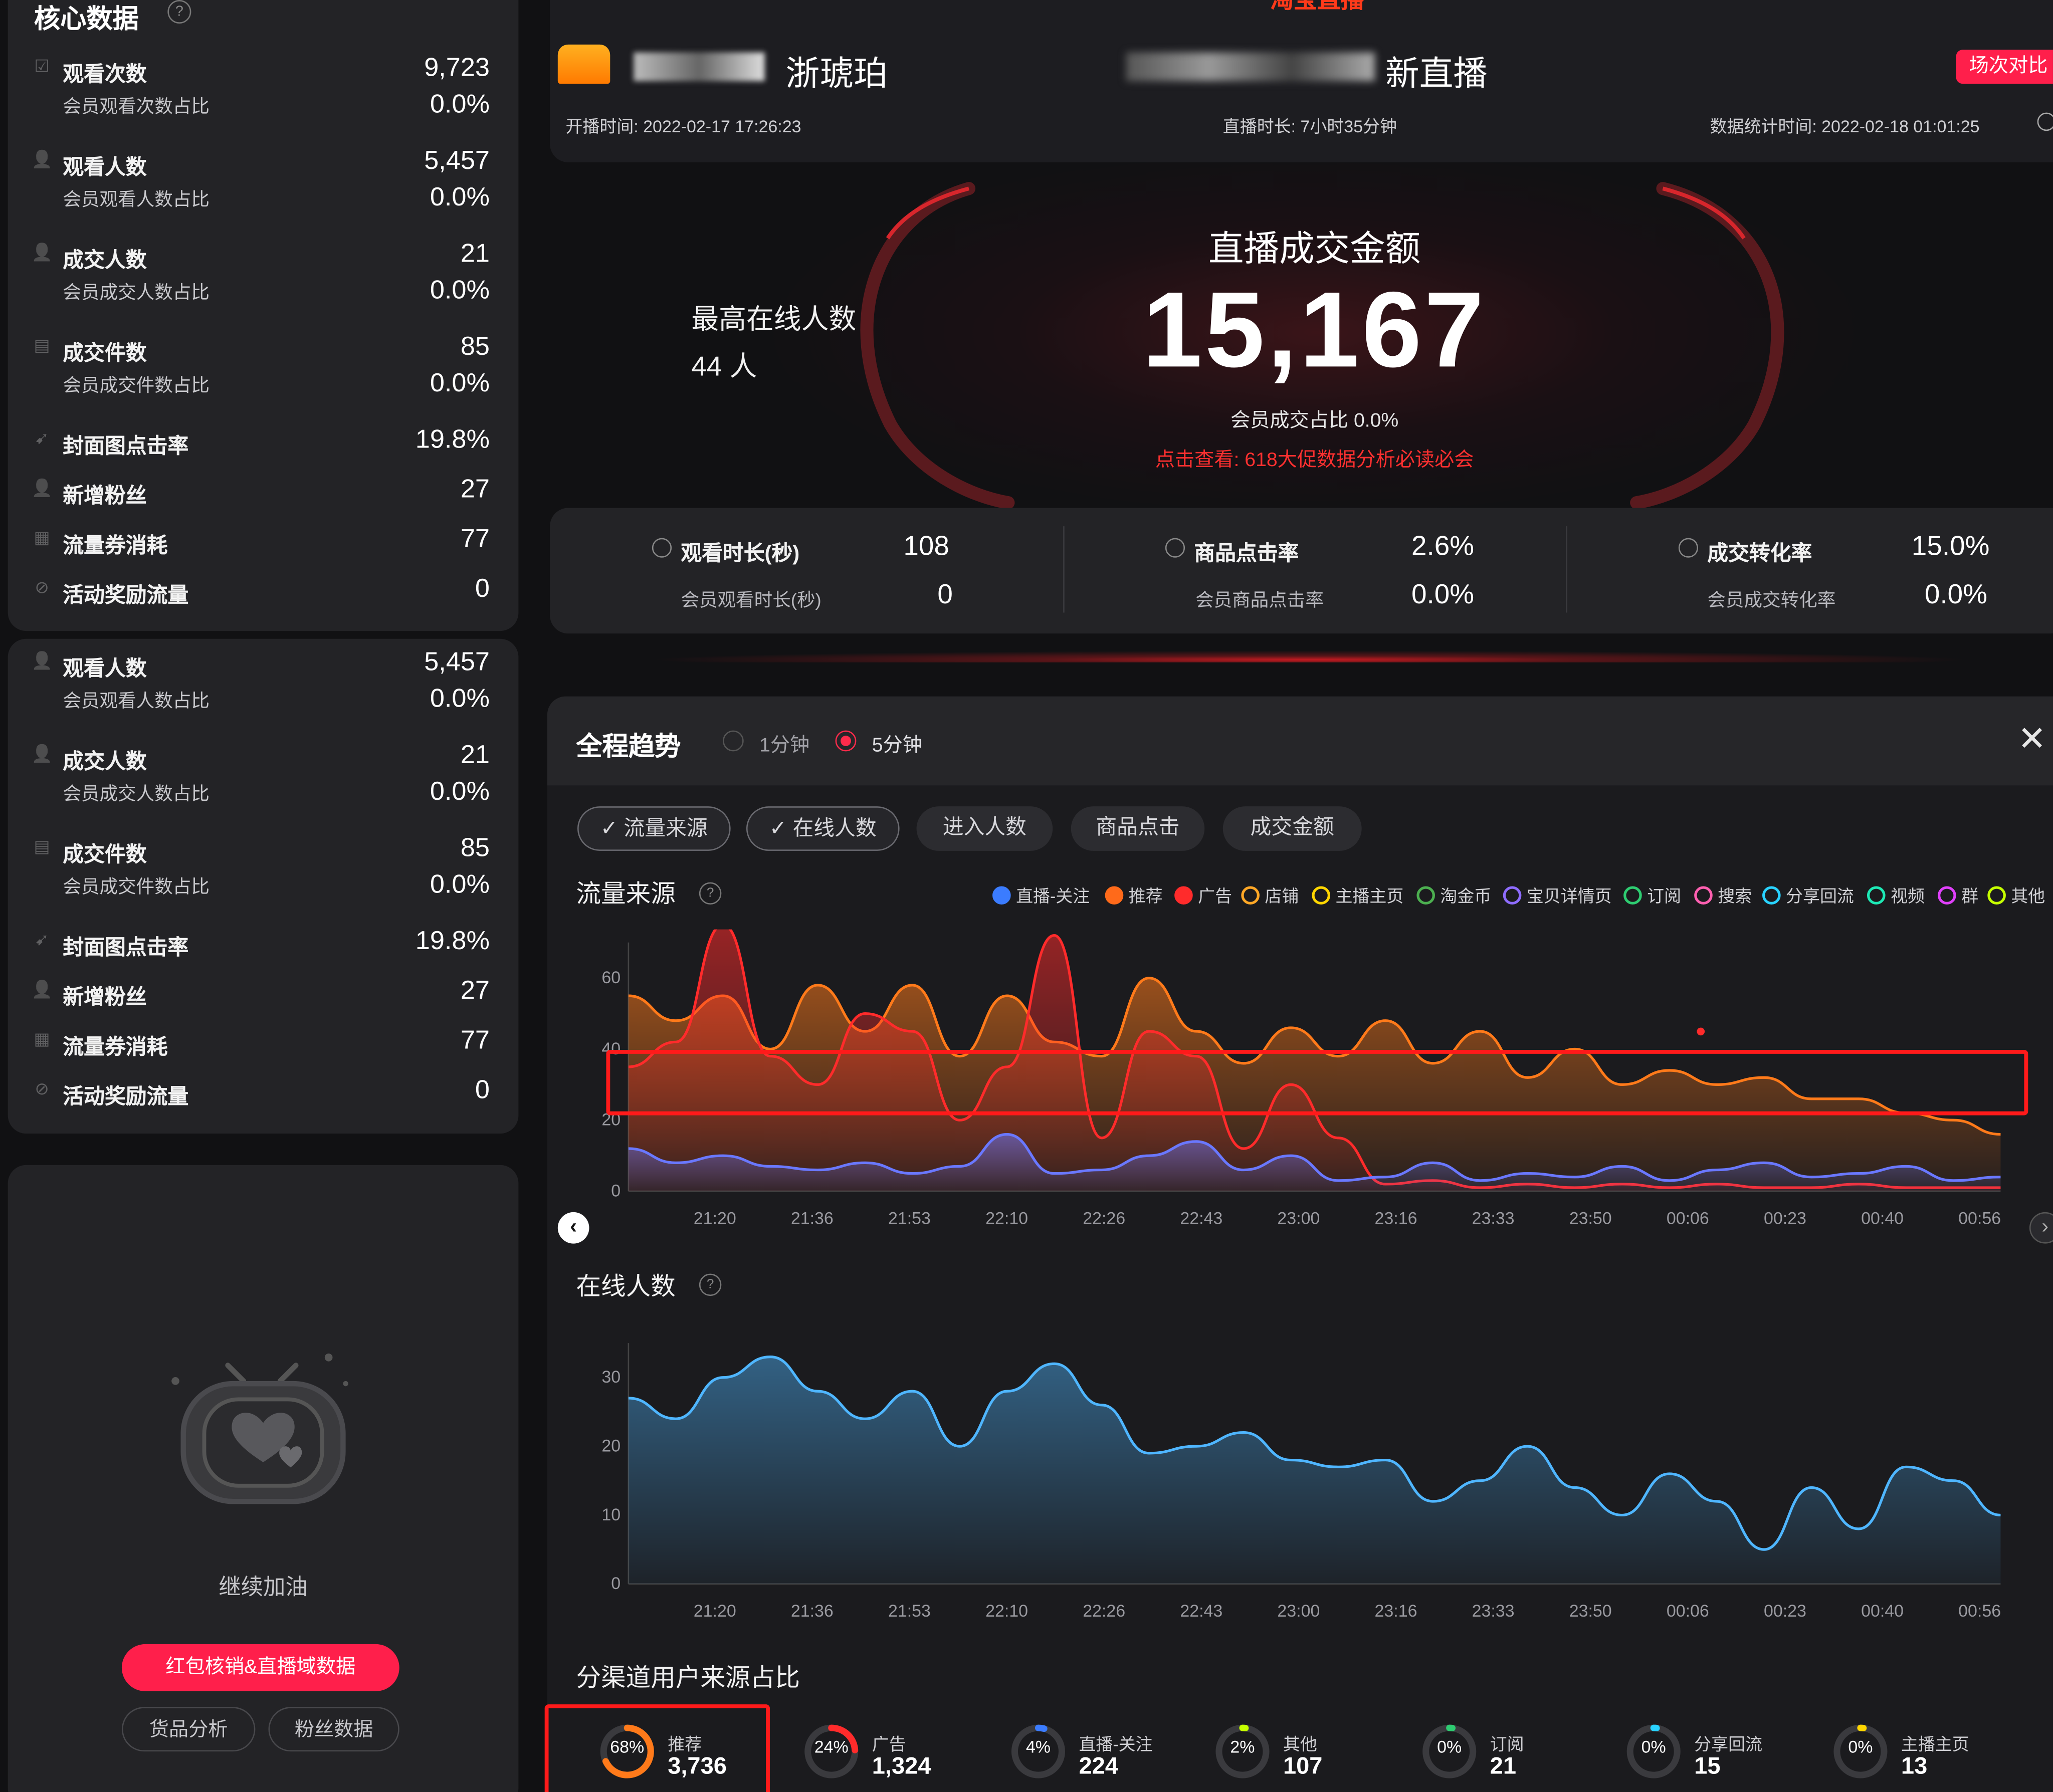 The image size is (2053, 1792). Describe the element at coordinates (1729, 1744) in the screenshot. I see `channel-name: 分享回流` at that location.